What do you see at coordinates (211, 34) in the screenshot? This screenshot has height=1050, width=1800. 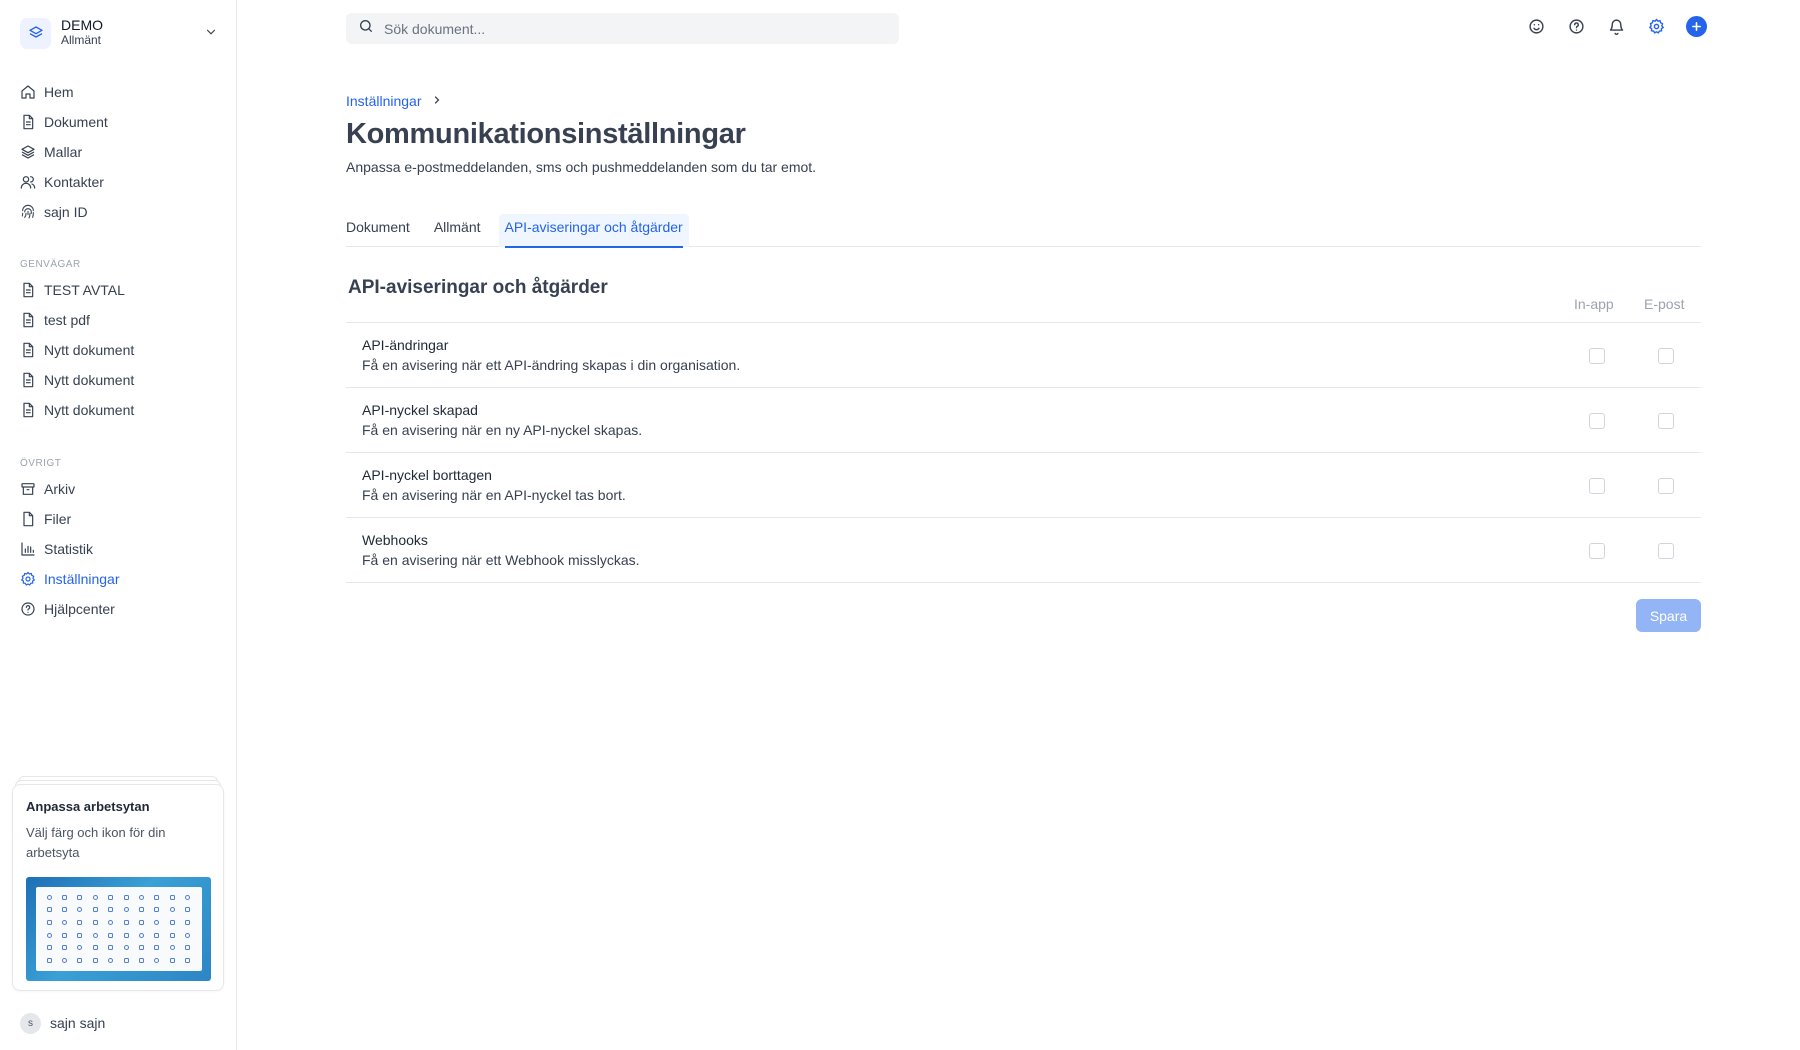 I see `chevron-down-icon` at bounding box center [211, 34].